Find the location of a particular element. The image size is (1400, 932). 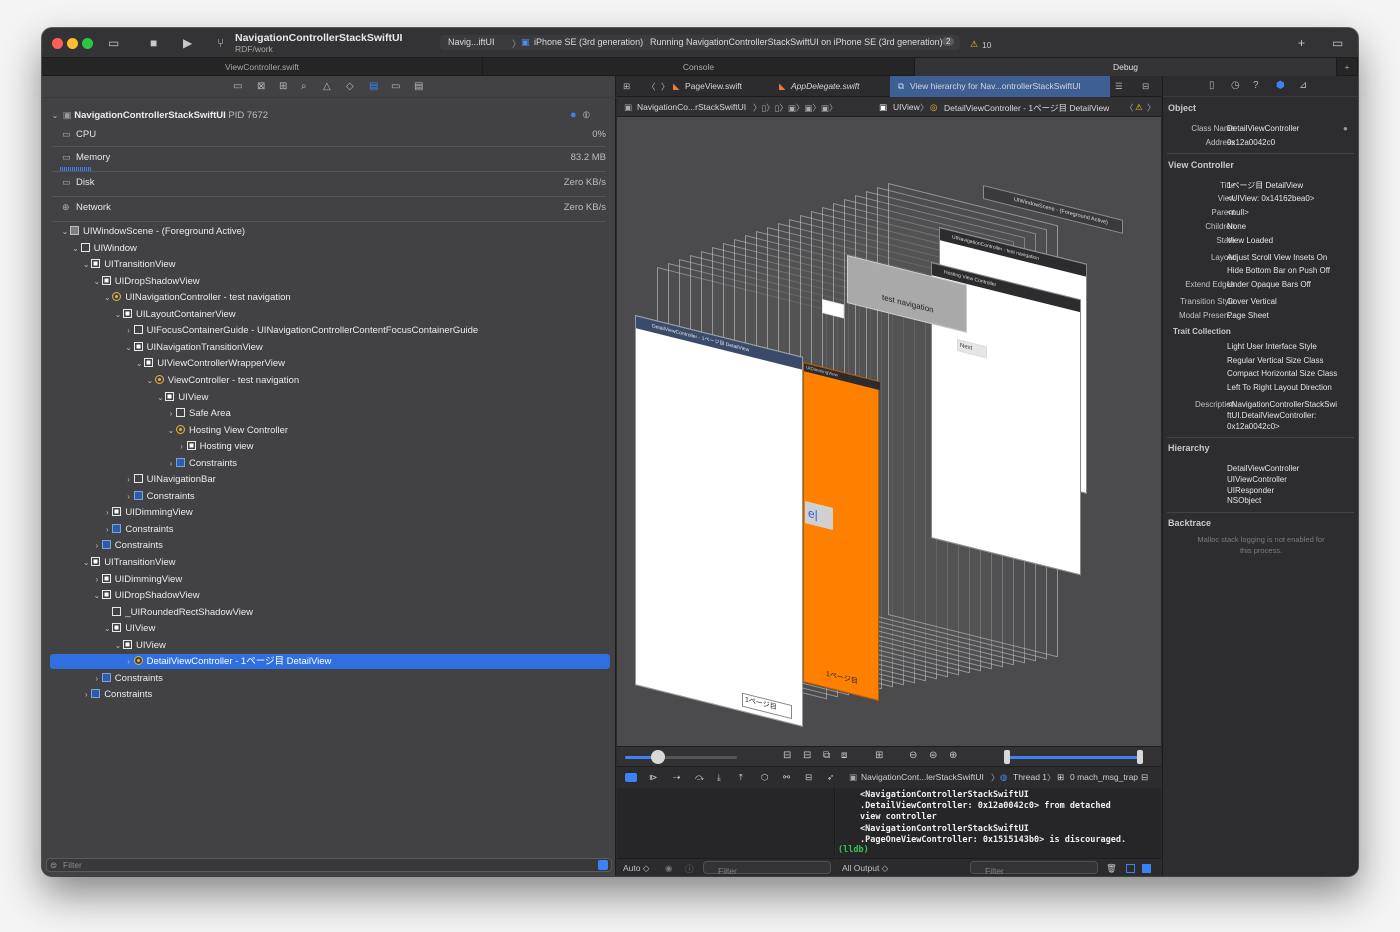

split-console-icon: ⊟ is located at coordinates (1144, 777).